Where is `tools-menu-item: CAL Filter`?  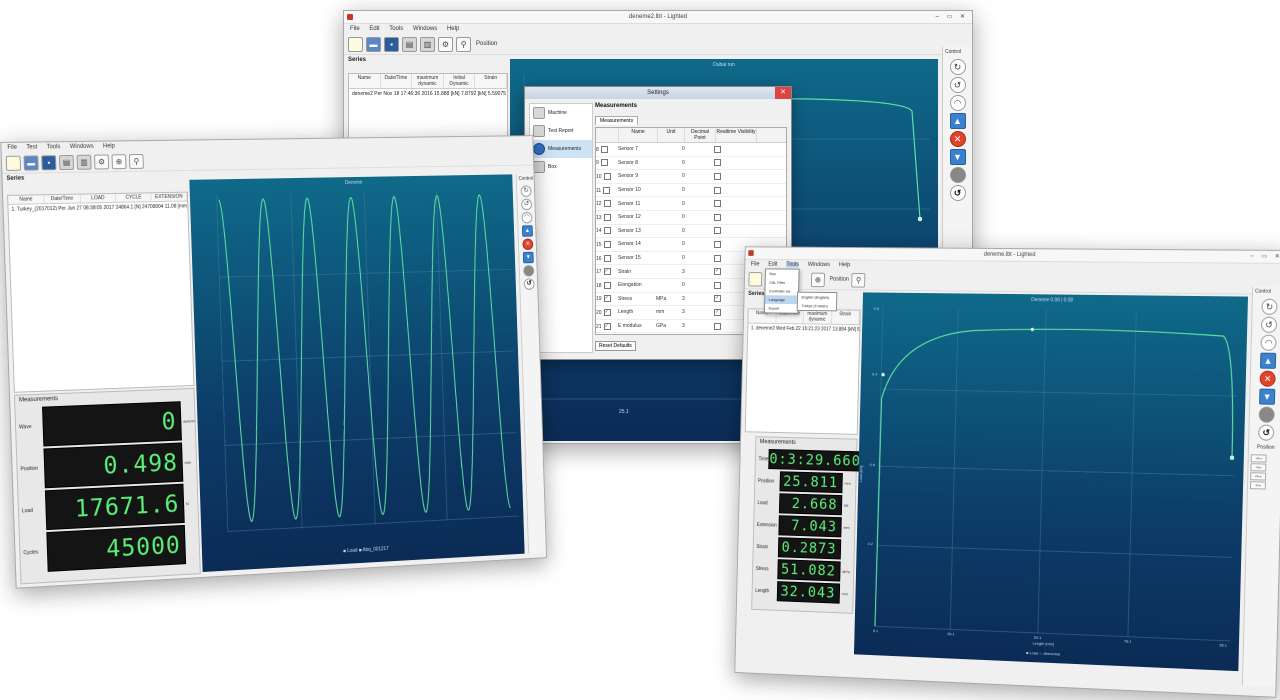 tools-menu-item: CAL Filter is located at coordinates (782, 282).